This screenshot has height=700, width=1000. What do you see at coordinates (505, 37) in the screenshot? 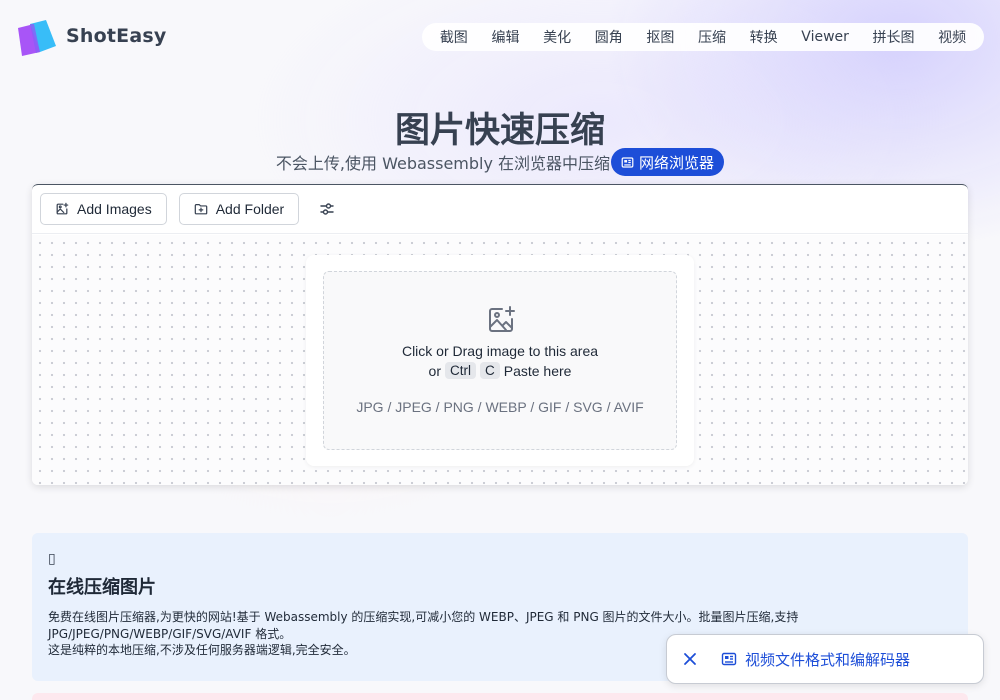
I see `nav-item-edit: 编辑` at bounding box center [505, 37].